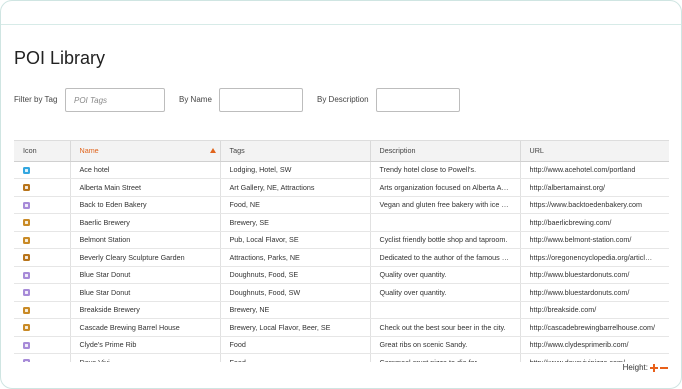 The width and height of the screenshot is (682, 389). I want to click on tags-cell: Food, NE, so click(295, 205).